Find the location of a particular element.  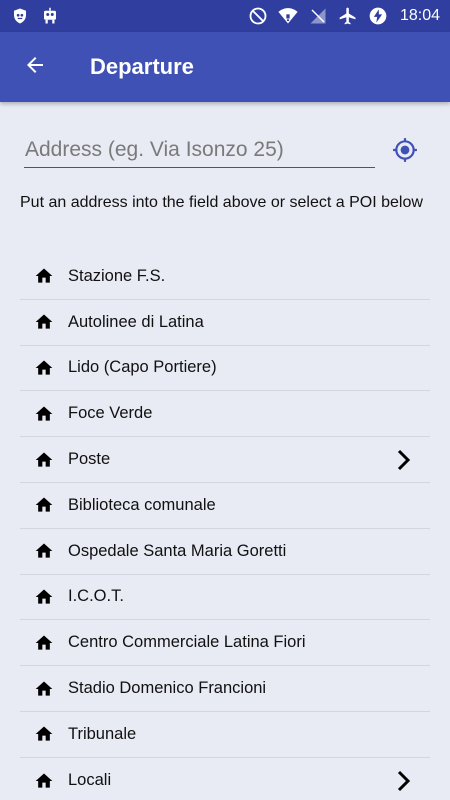

poi-list-item: Ospedale Santa Maria Goretti is located at coordinates (225, 552).